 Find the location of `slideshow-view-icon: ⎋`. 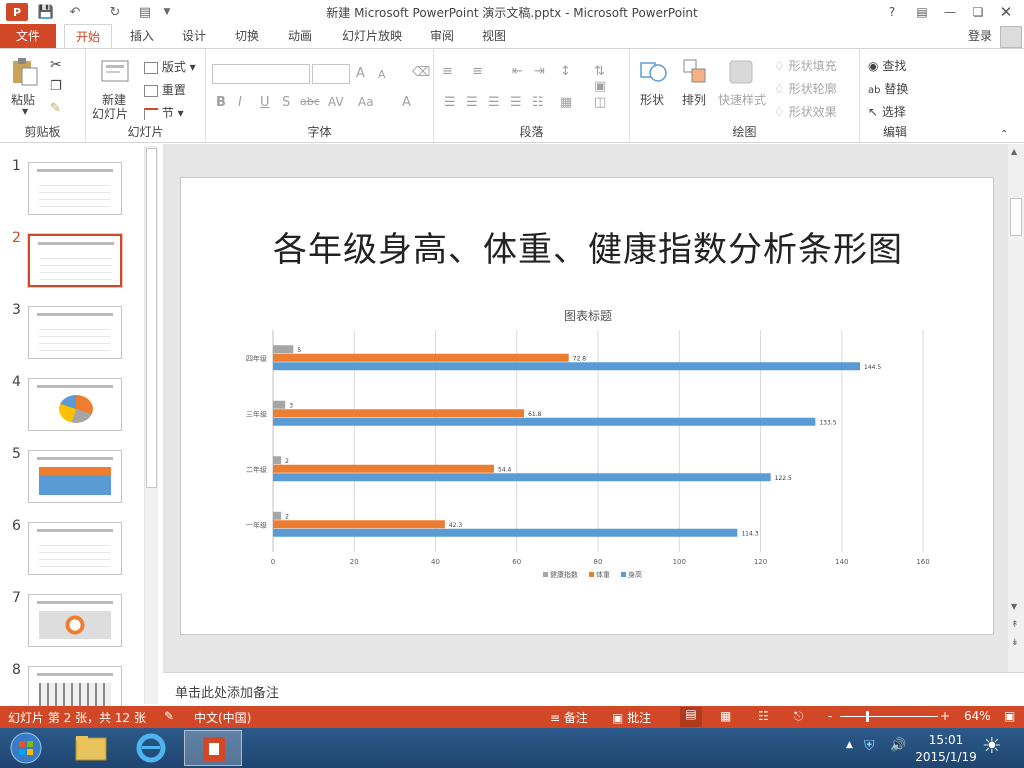

slideshow-view-icon: ⎋ is located at coordinates (799, 716).